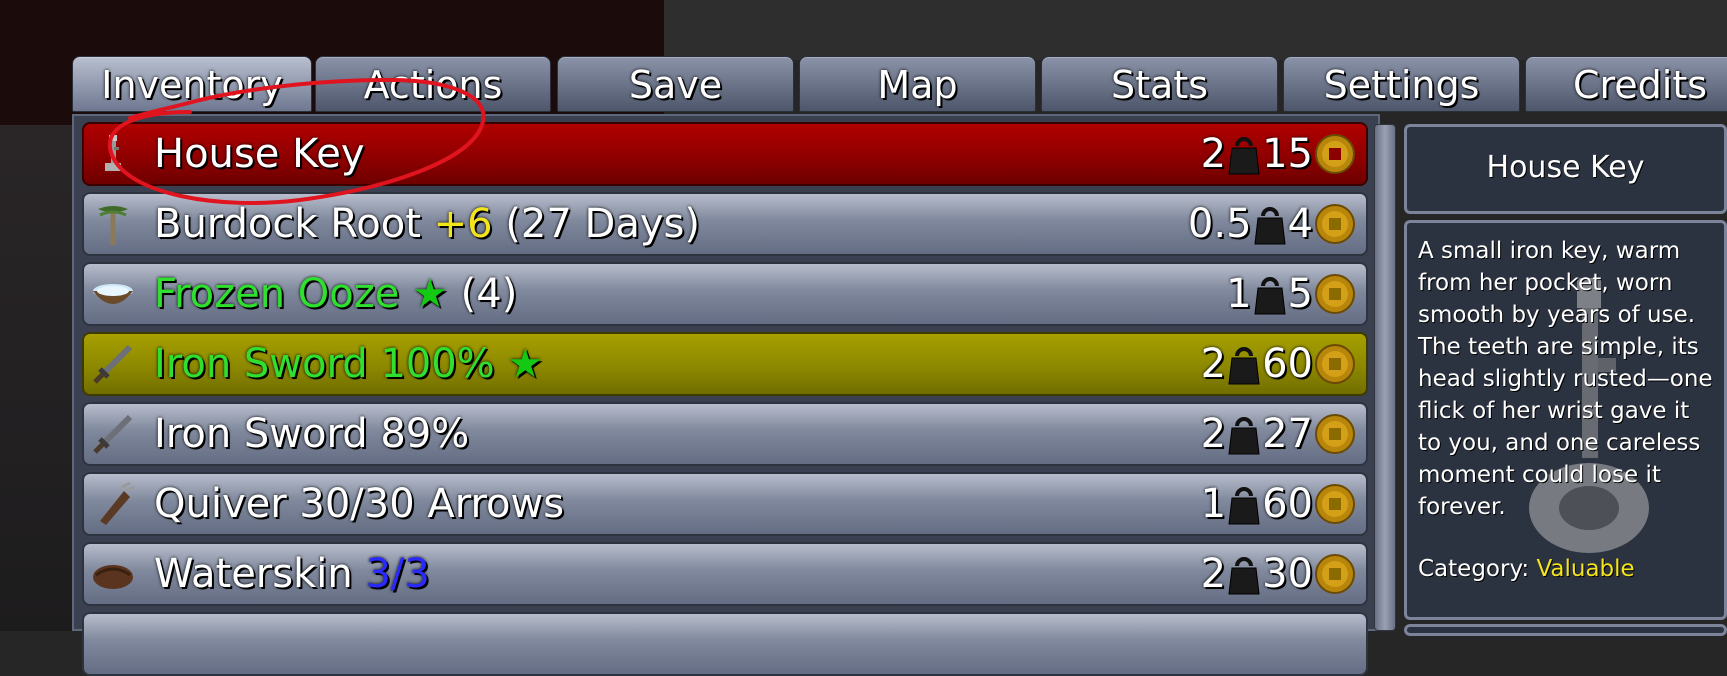 The image size is (1727, 676). What do you see at coordinates (1385, 377) in the screenshot?
I see `inventory-scrollbar` at bounding box center [1385, 377].